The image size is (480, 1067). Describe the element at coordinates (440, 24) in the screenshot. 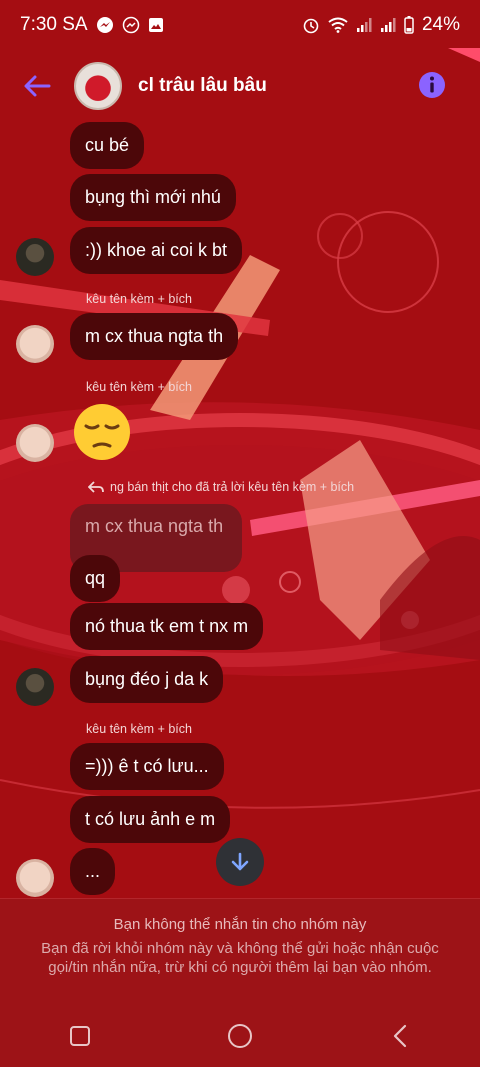

I see `battery-percent: 24%` at that location.